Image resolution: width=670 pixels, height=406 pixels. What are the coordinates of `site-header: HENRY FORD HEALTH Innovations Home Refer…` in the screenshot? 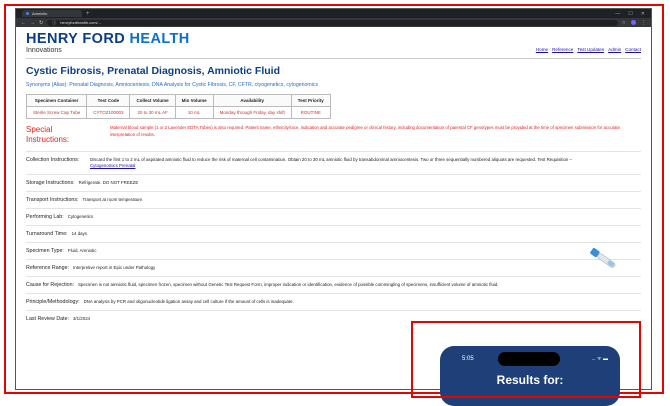 It's located at (333, 45).